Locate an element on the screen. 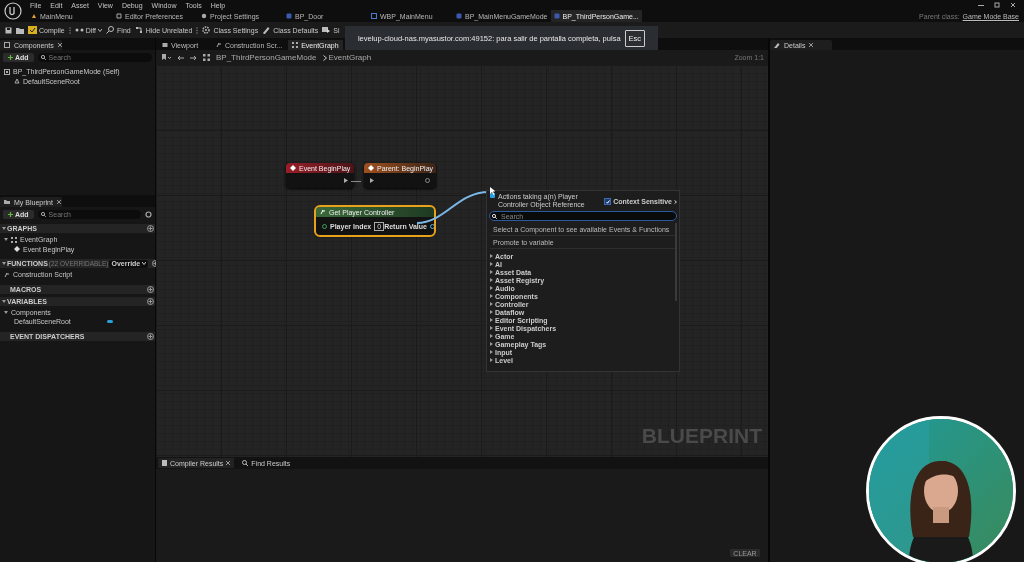 The width and height of the screenshot is (1024, 562). breadcrumb-link: EventGraph is located at coordinates (350, 57).